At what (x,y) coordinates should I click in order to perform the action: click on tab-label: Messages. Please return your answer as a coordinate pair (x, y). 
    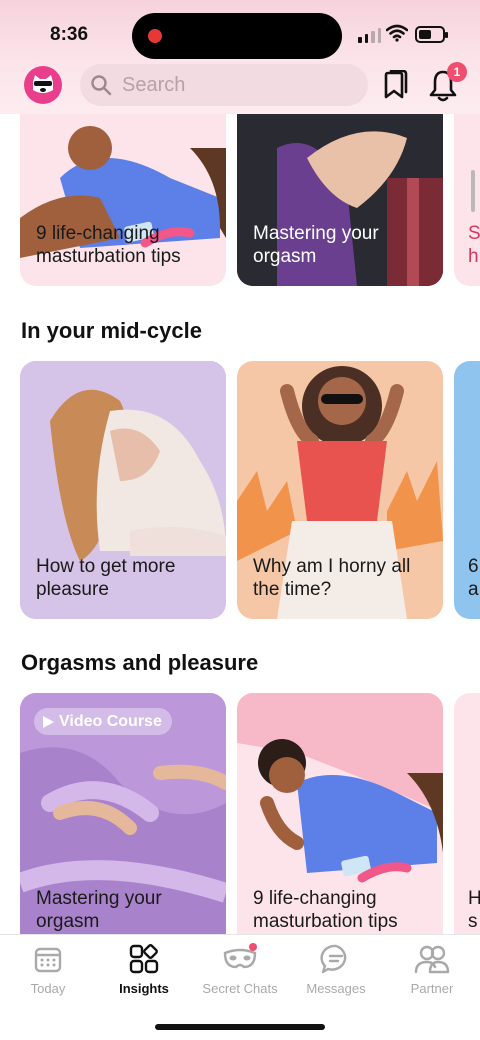
    Looking at the image, I should click on (336, 988).